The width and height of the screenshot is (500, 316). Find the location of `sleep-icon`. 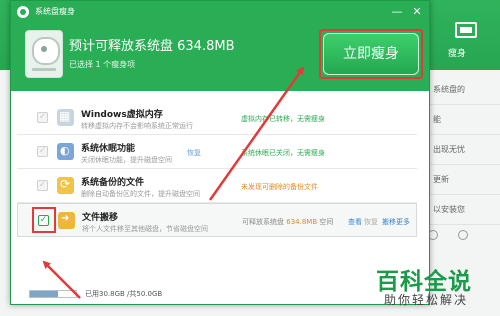

sleep-icon is located at coordinates (65, 151).